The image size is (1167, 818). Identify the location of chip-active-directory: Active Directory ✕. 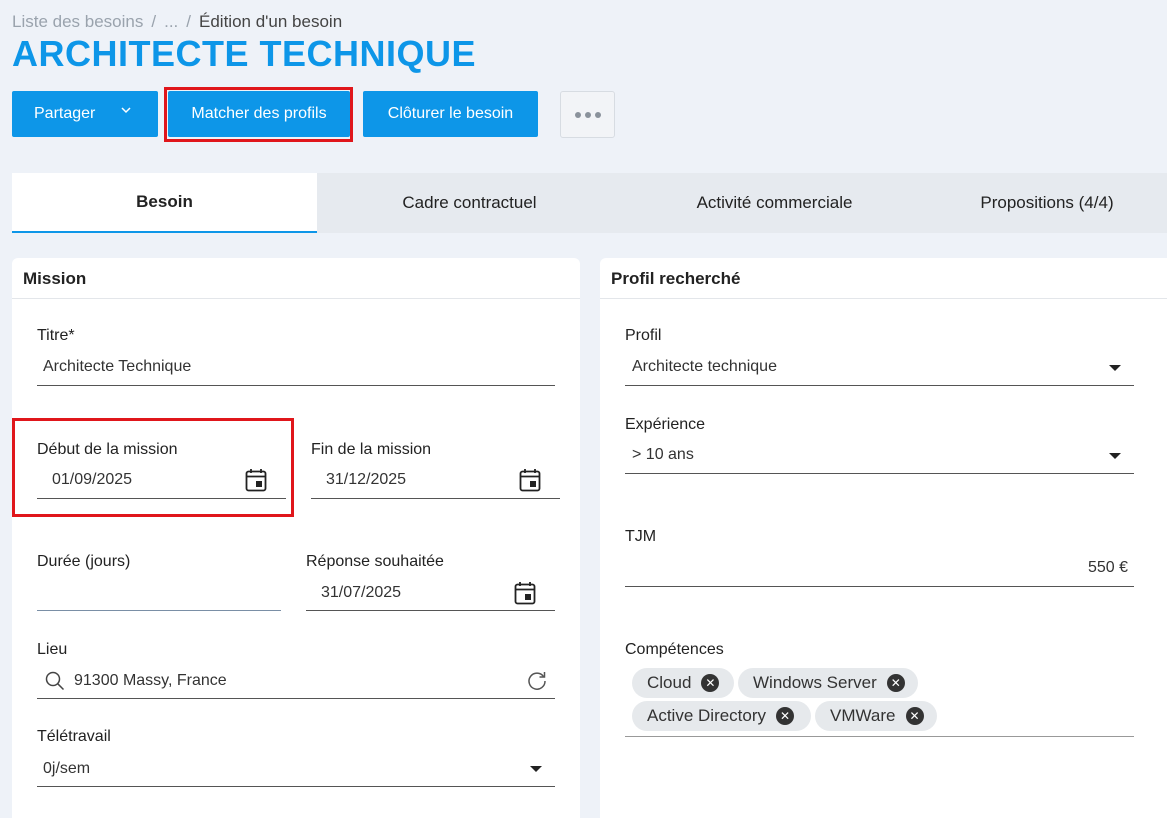
(721, 716).